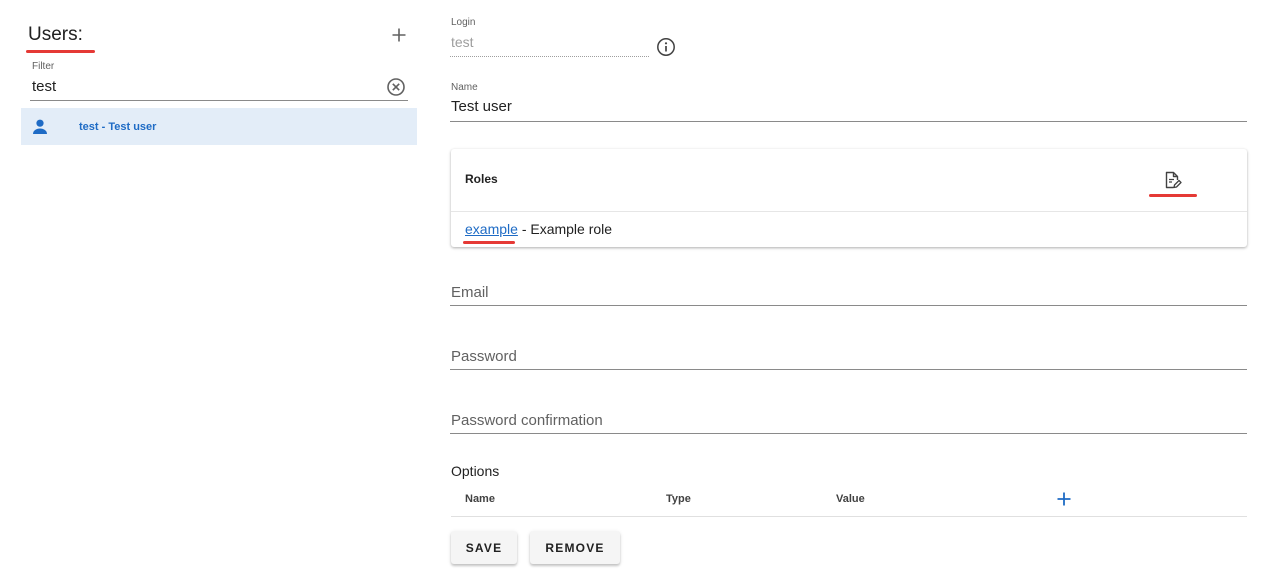  What do you see at coordinates (40, 127) in the screenshot?
I see `person-icon` at bounding box center [40, 127].